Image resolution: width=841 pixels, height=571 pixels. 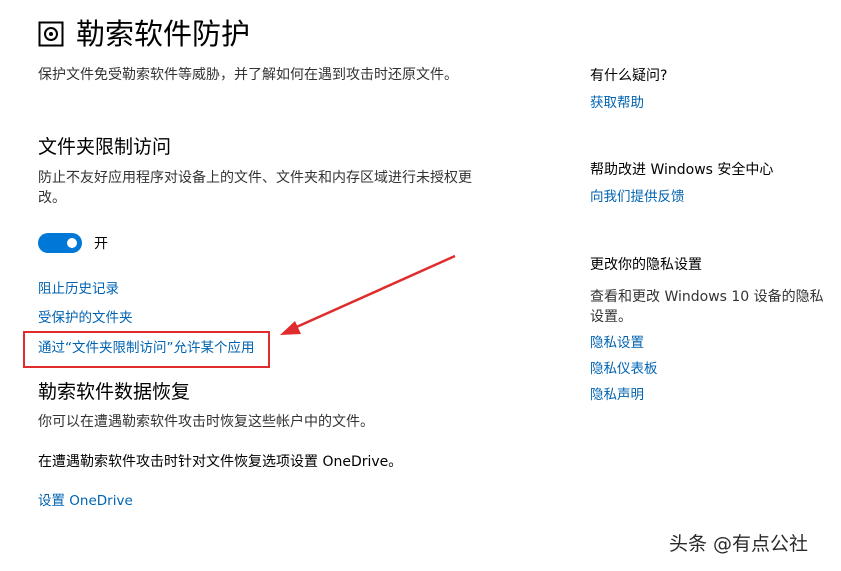 What do you see at coordinates (617, 103) in the screenshot?
I see `get-help-link: 获取帮助` at bounding box center [617, 103].